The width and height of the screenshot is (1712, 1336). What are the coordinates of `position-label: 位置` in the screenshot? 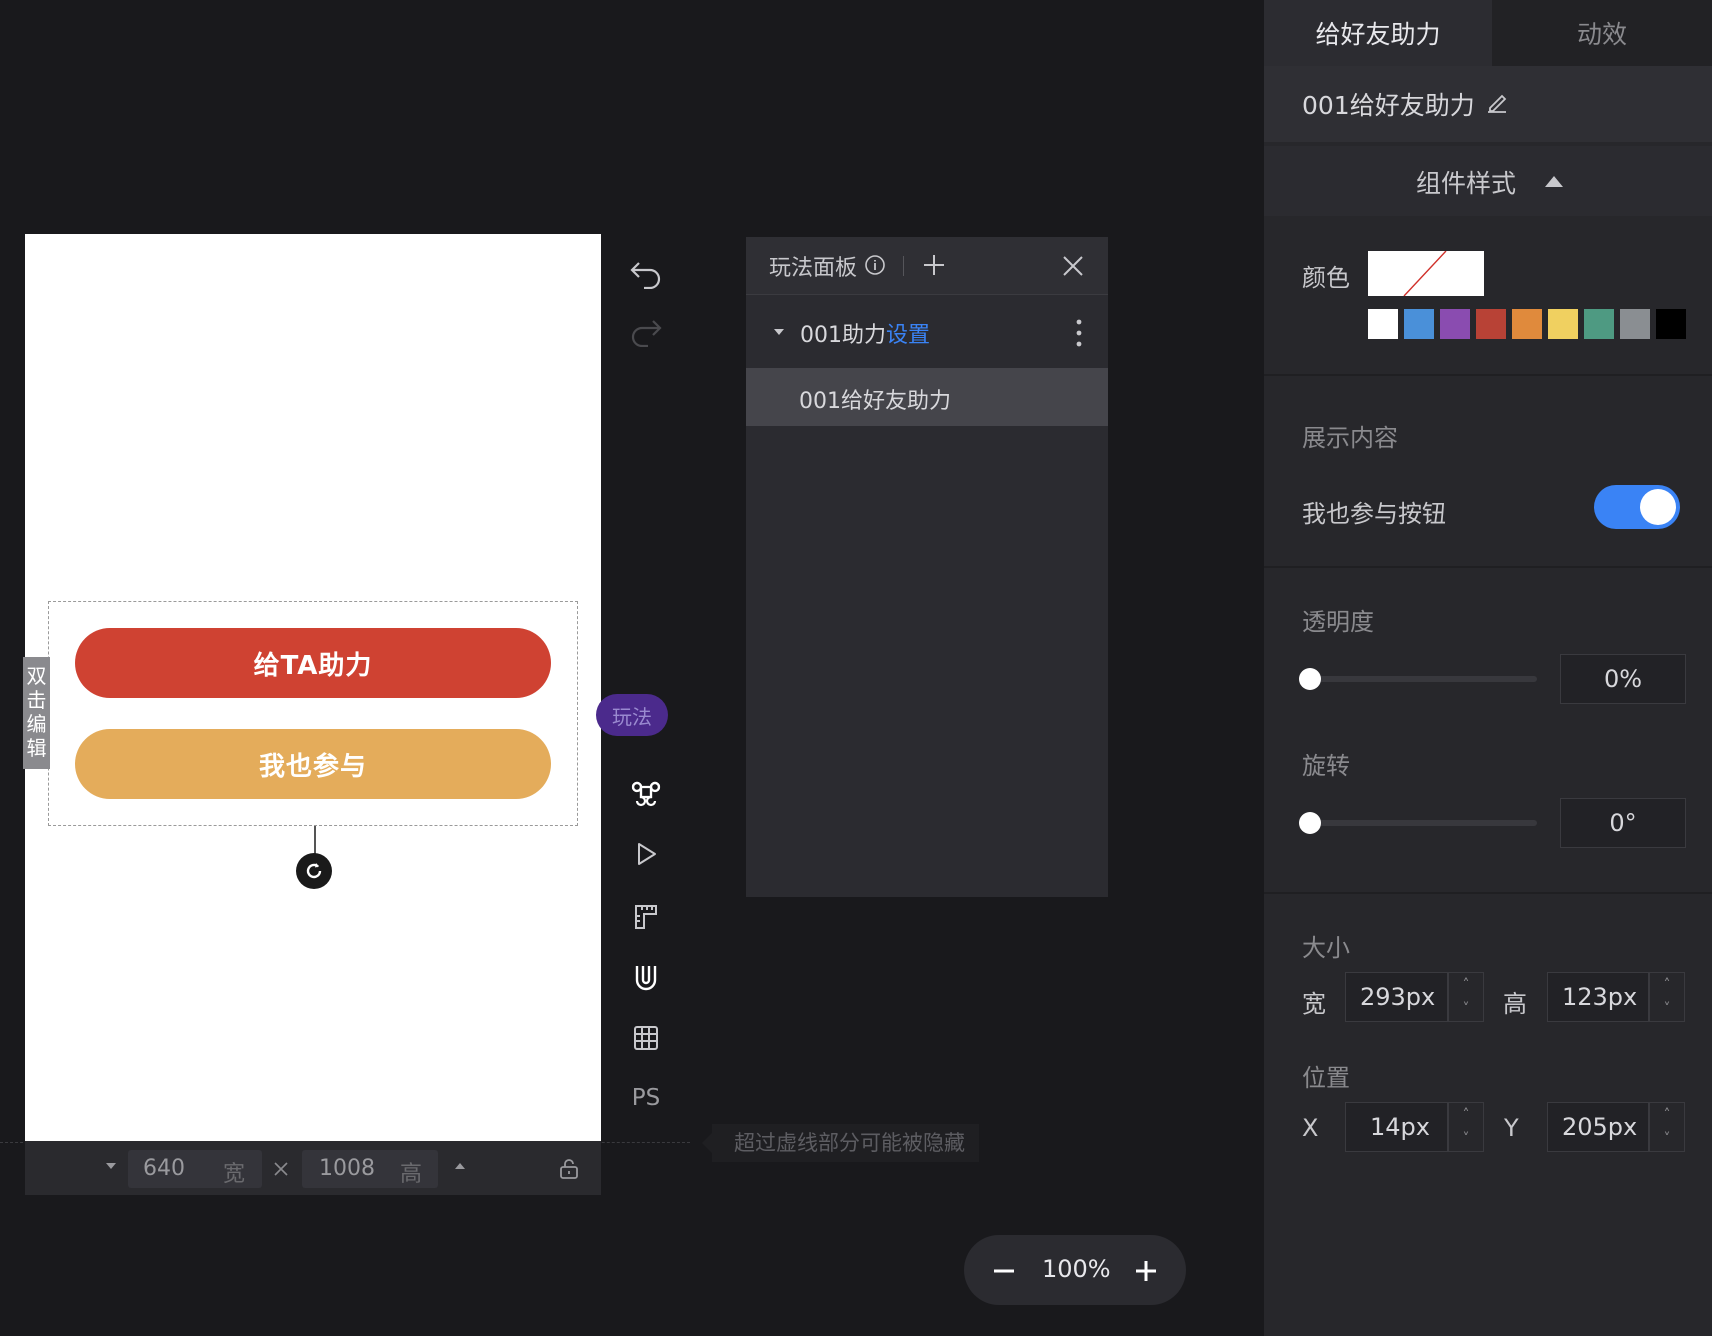 It's located at (1326, 1078).